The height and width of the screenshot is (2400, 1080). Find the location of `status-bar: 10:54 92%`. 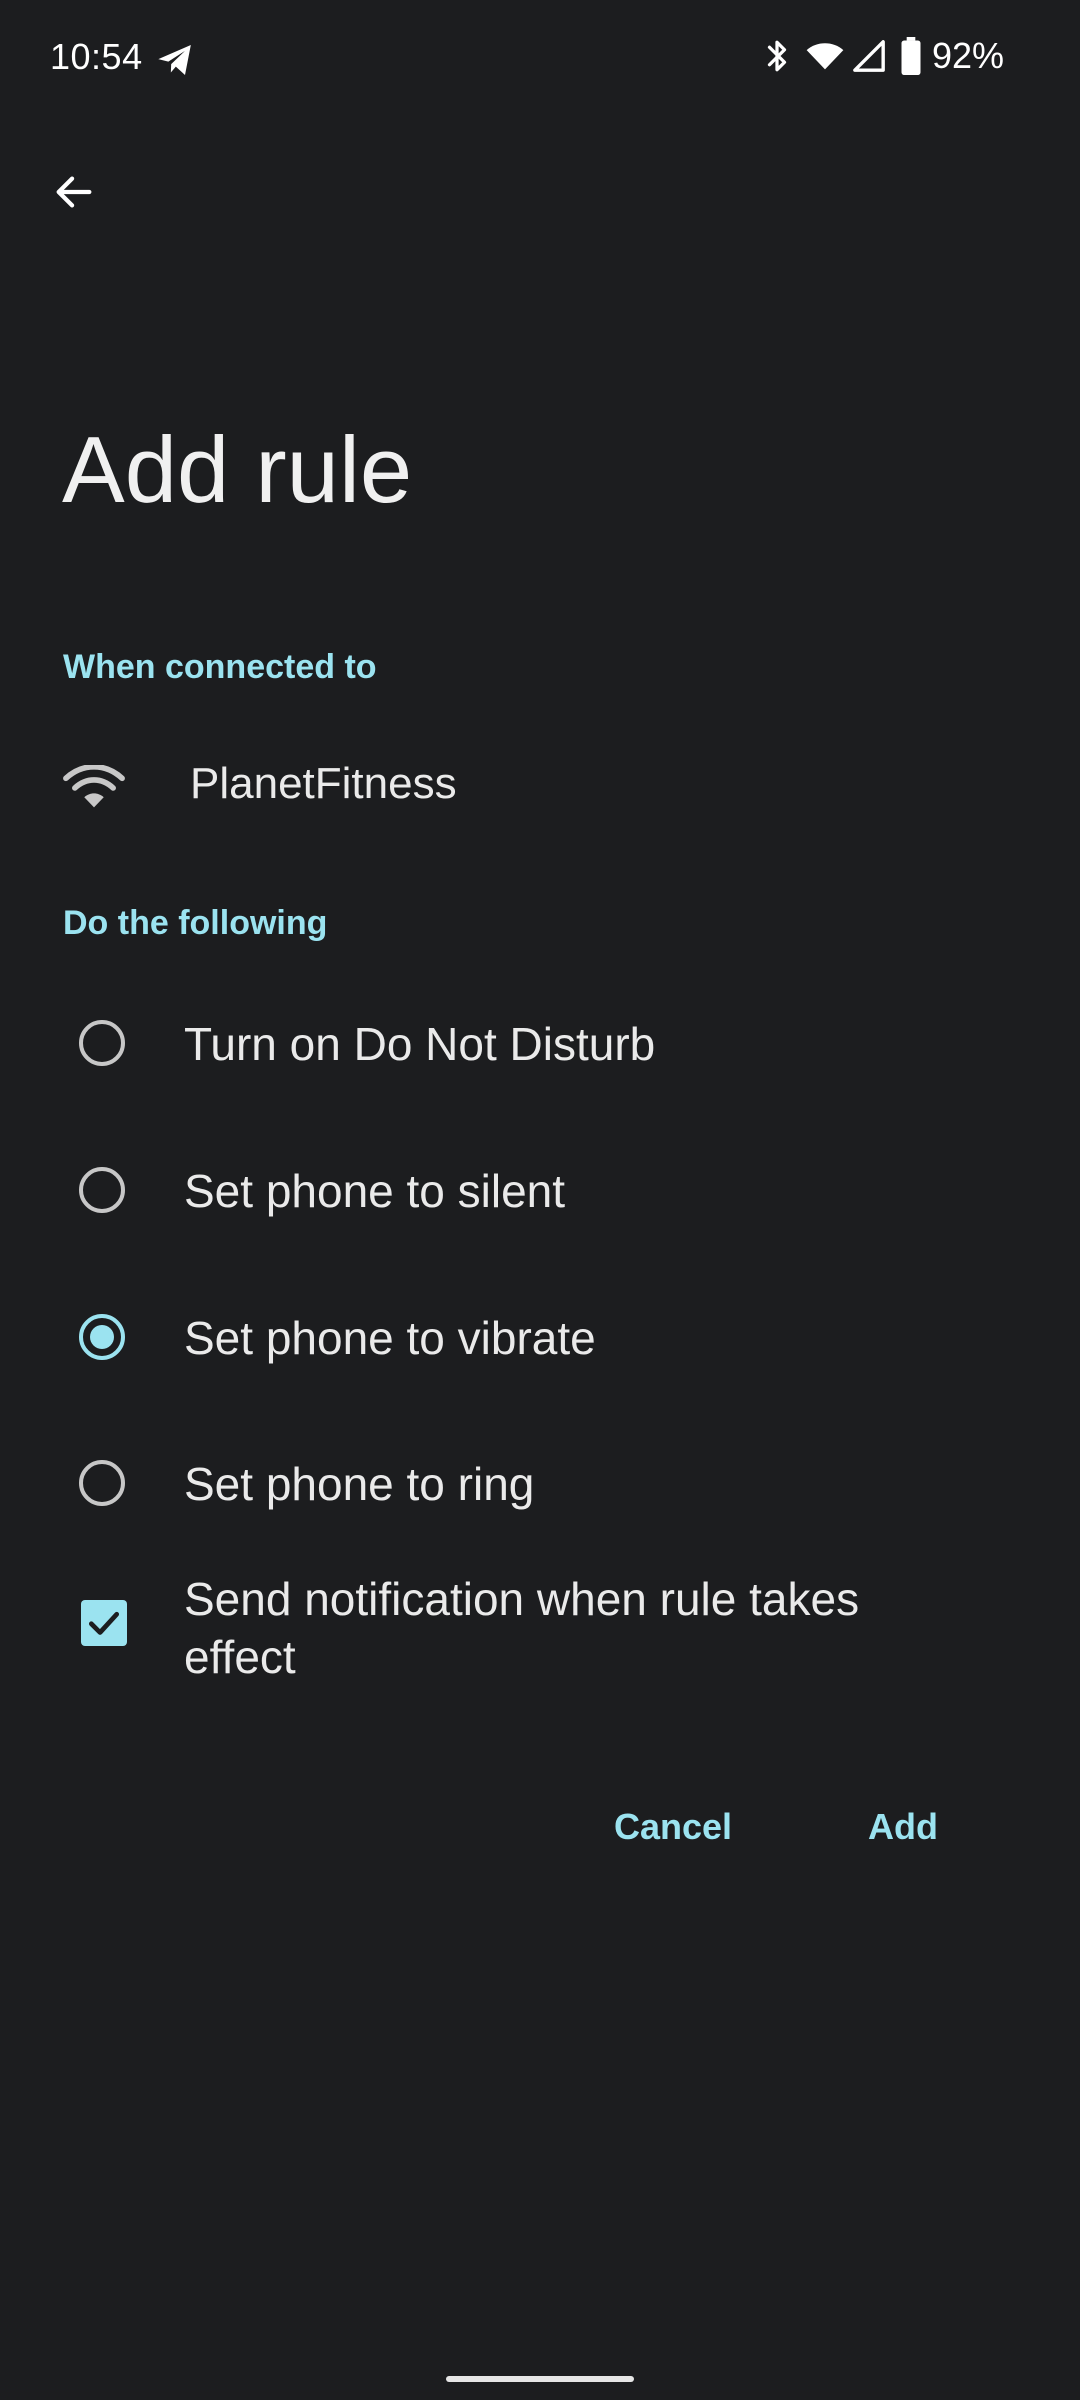

status-bar: 10:54 92% is located at coordinates (540, 60).